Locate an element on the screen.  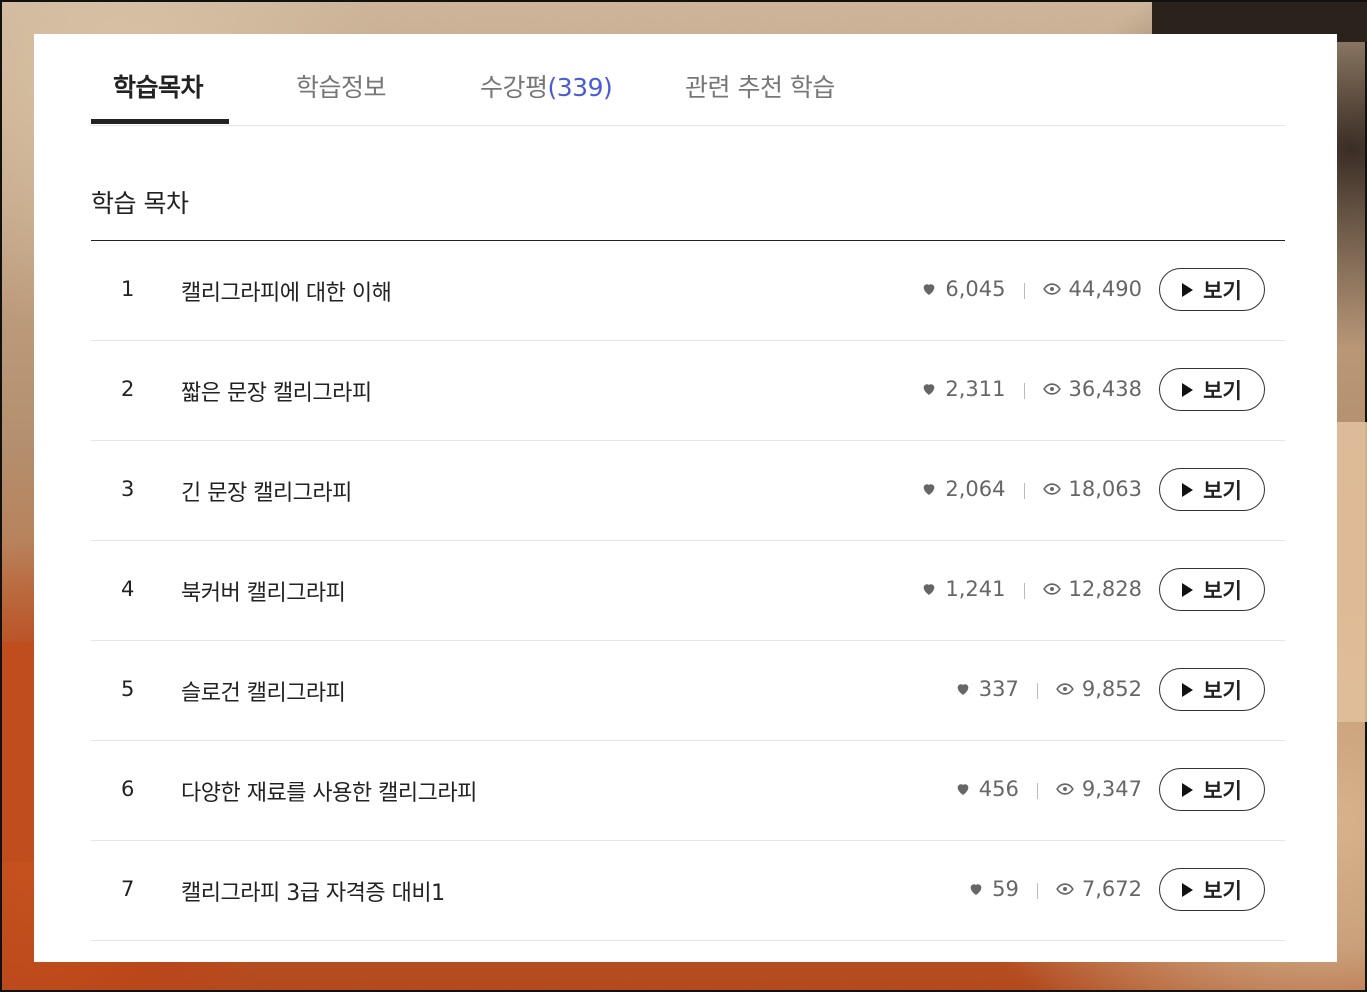
view-count: 9,852 is located at coordinates (1111, 689).